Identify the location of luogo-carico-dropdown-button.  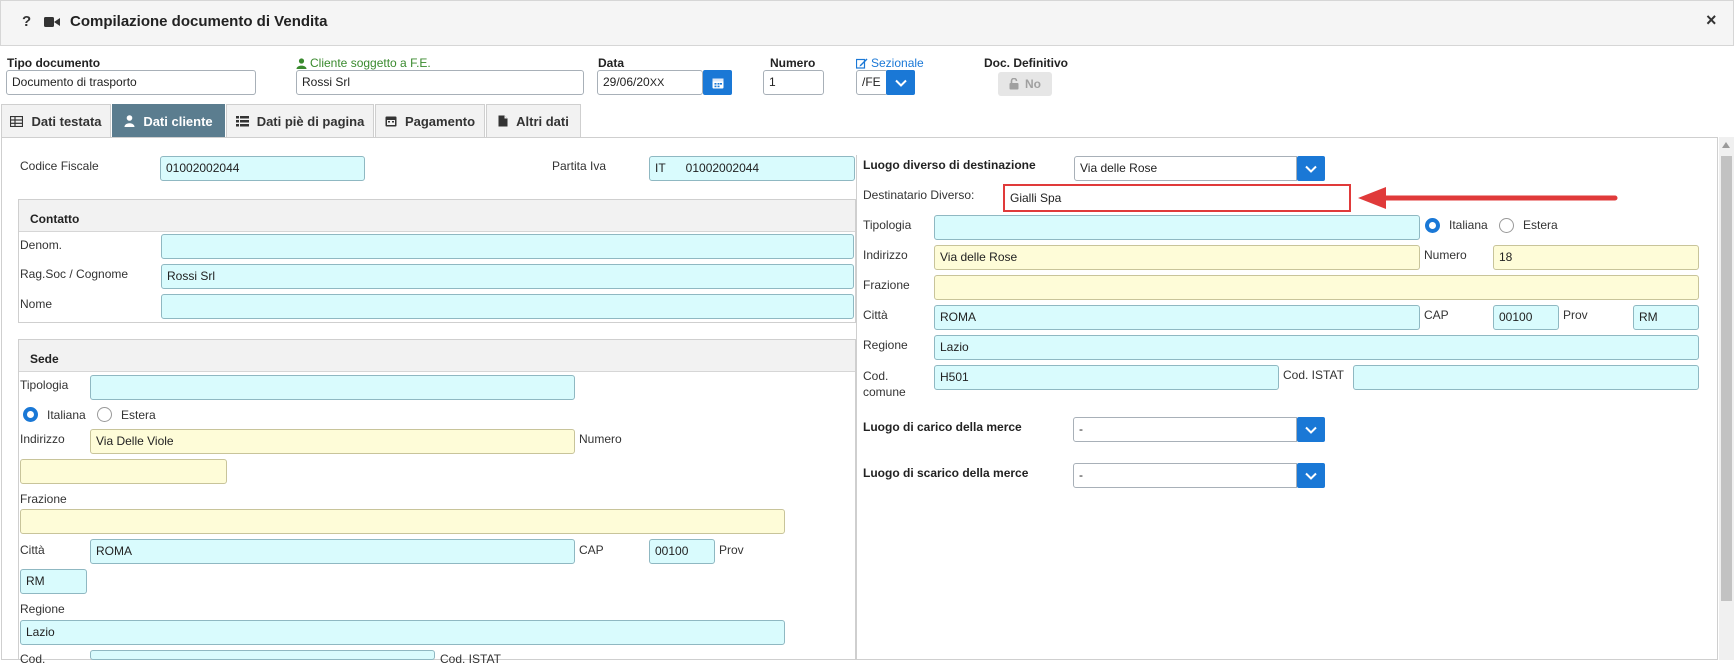
(1311, 429).